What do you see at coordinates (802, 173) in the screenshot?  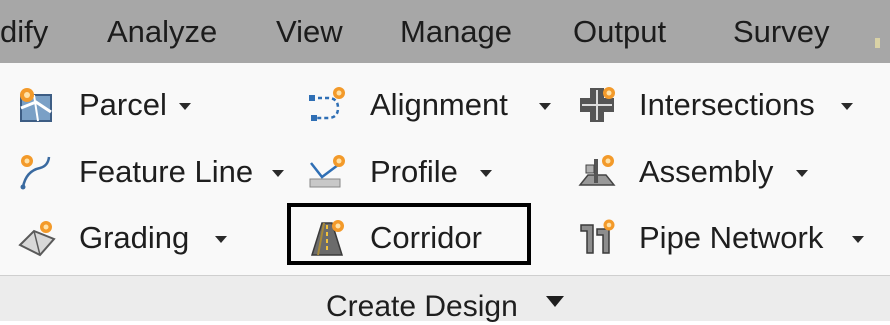 I see `assembly-dropdown-arrow` at bounding box center [802, 173].